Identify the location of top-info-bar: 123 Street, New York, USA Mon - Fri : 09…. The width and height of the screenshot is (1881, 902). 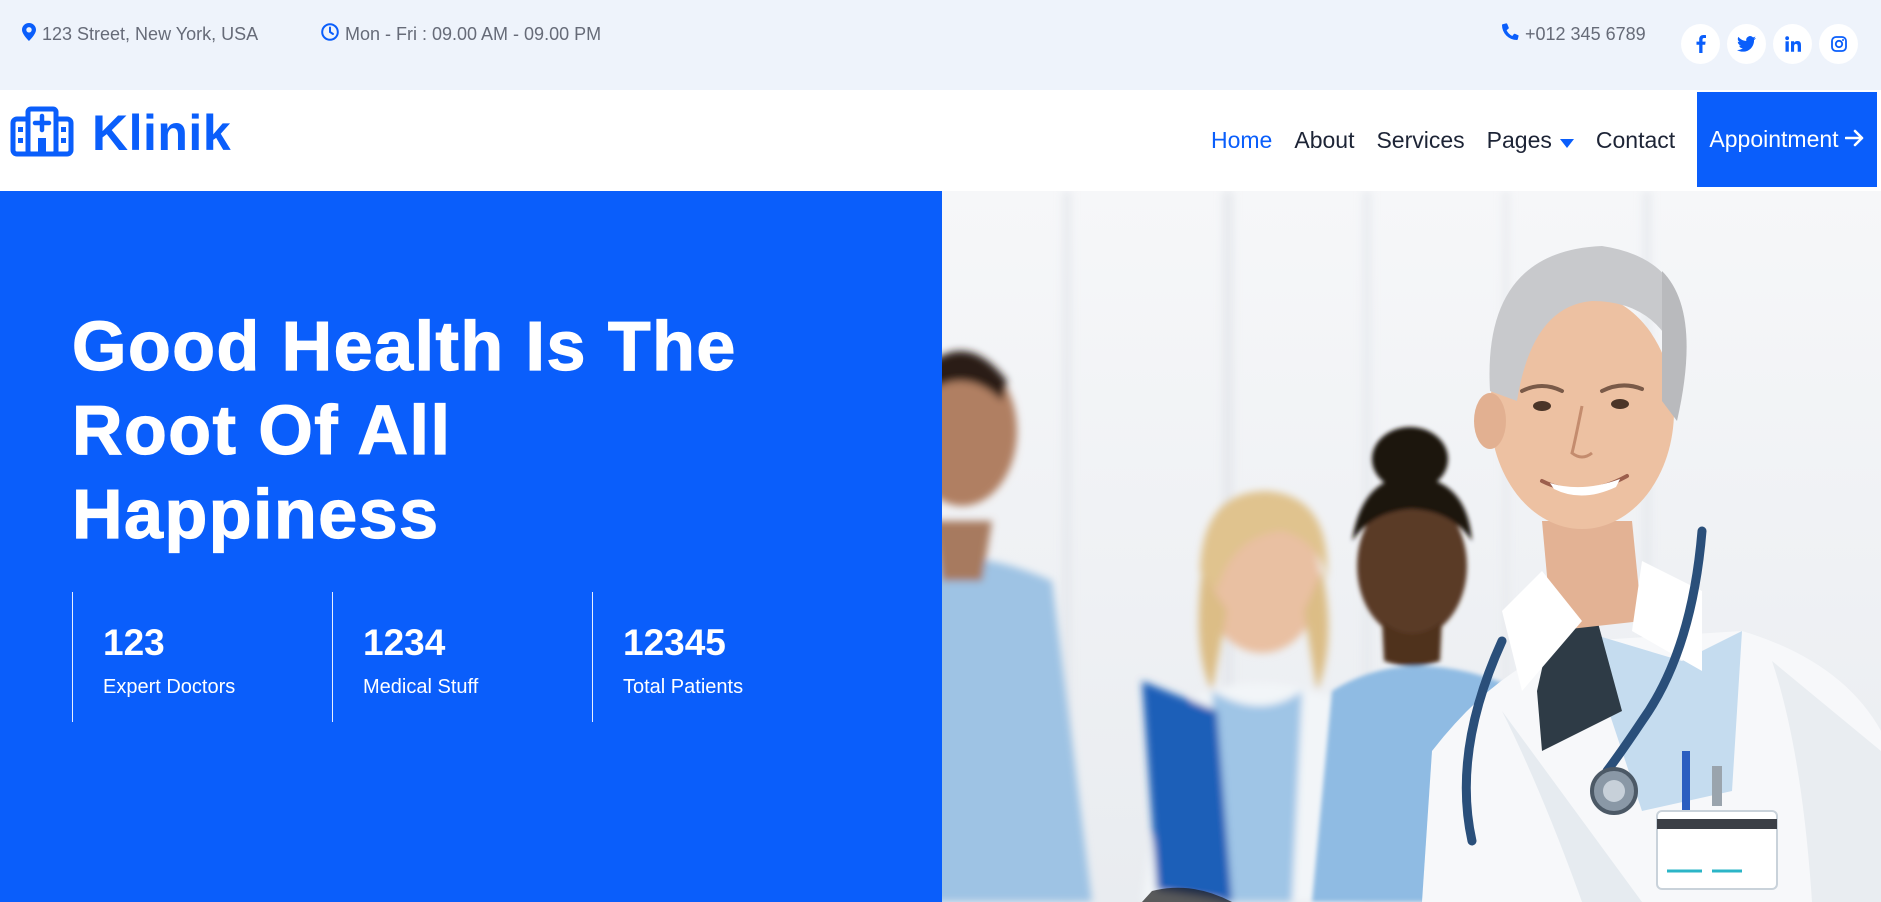
(940, 45).